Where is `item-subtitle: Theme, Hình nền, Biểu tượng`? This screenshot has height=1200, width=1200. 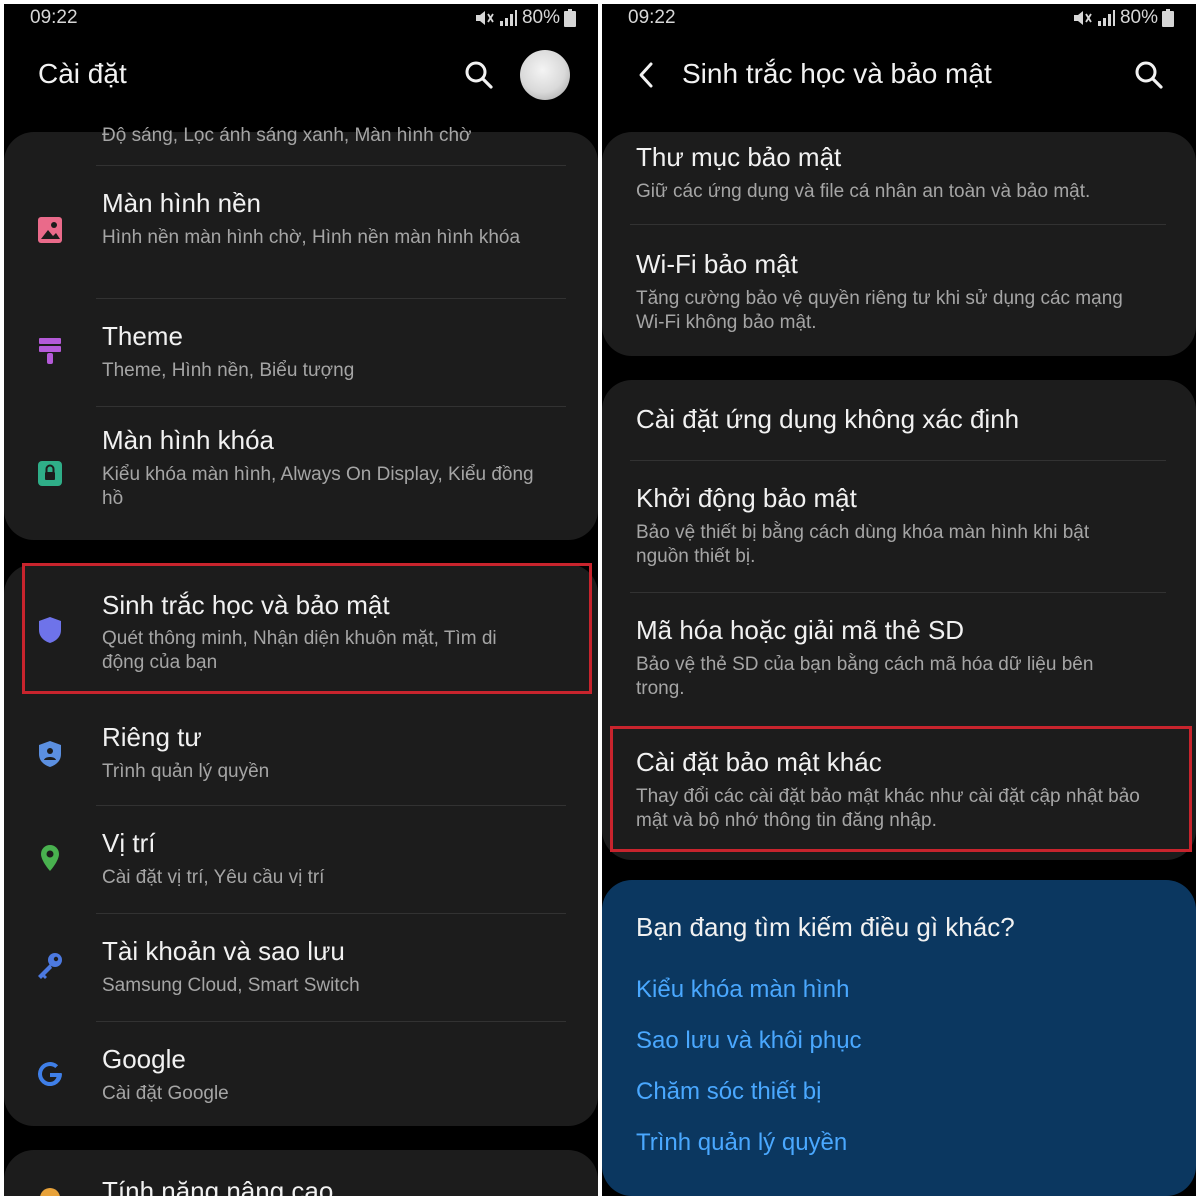
item-subtitle: Theme, Hình nền, Biểu tượng is located at coordinates (228, 370).